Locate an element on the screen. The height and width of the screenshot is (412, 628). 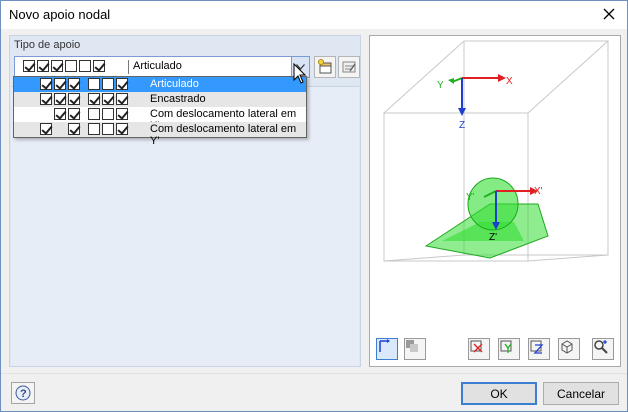
combo-check-uy is located at coordinates (43, 66).